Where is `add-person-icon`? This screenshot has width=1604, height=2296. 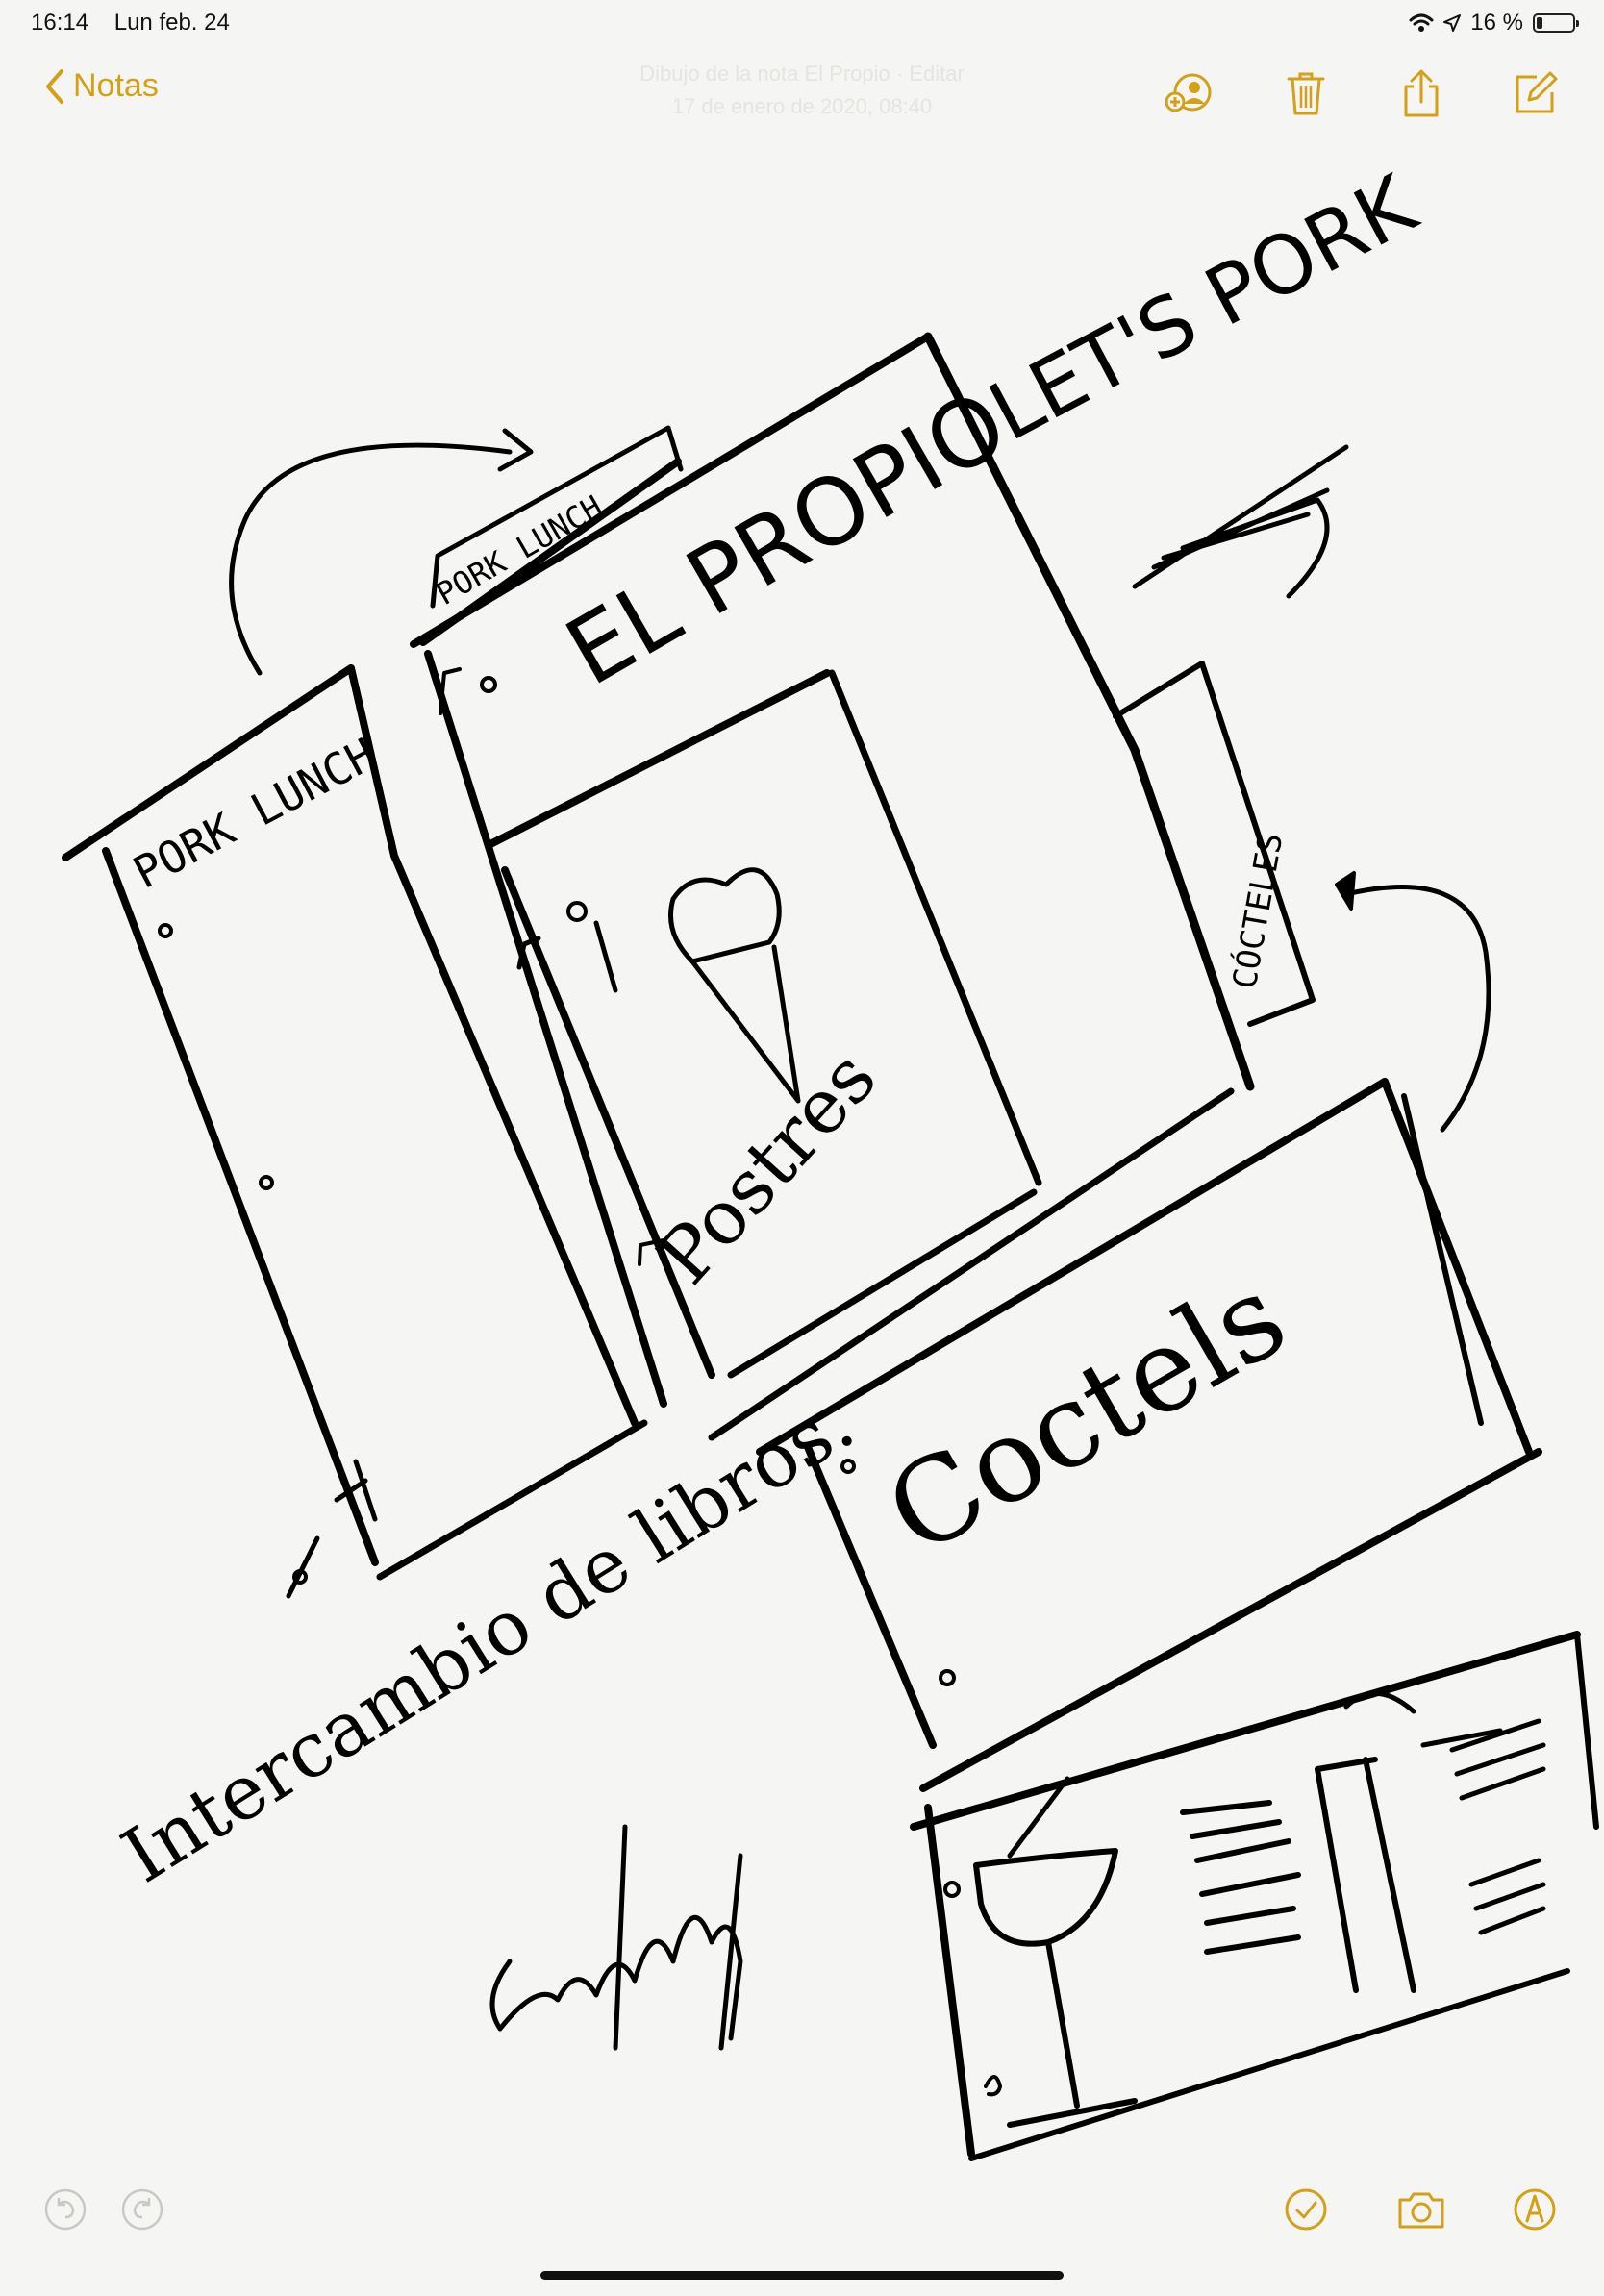 add-person-icon is located at coordinates (1188, 92).